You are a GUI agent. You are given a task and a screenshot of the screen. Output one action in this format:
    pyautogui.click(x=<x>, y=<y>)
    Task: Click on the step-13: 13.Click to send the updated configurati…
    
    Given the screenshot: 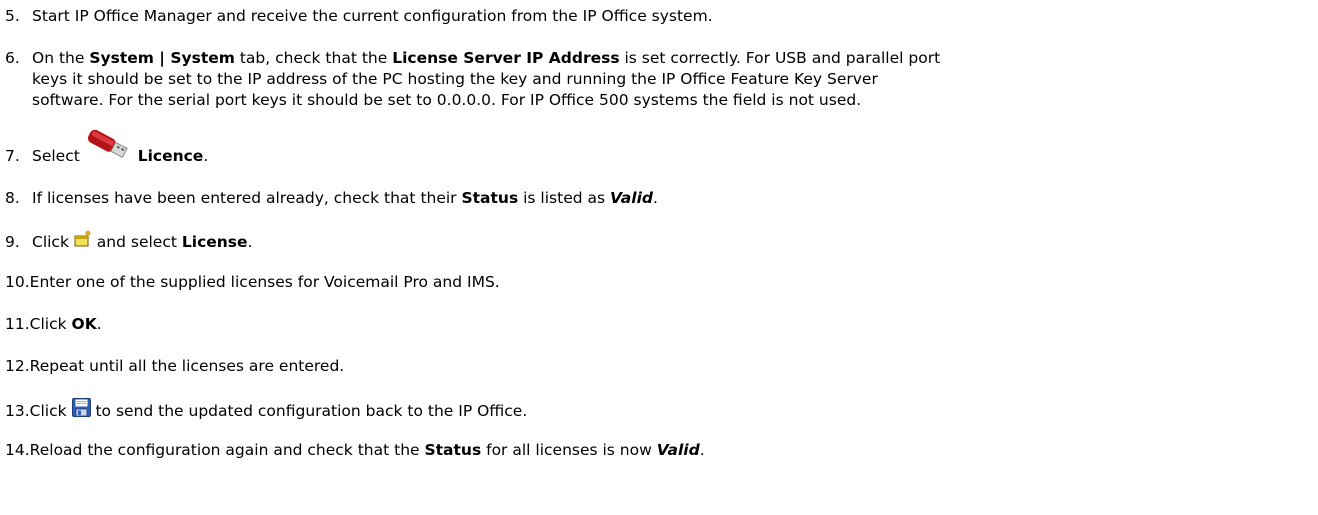 What is the action you would take?
    pyautogui.click(x=656, y=410)
    